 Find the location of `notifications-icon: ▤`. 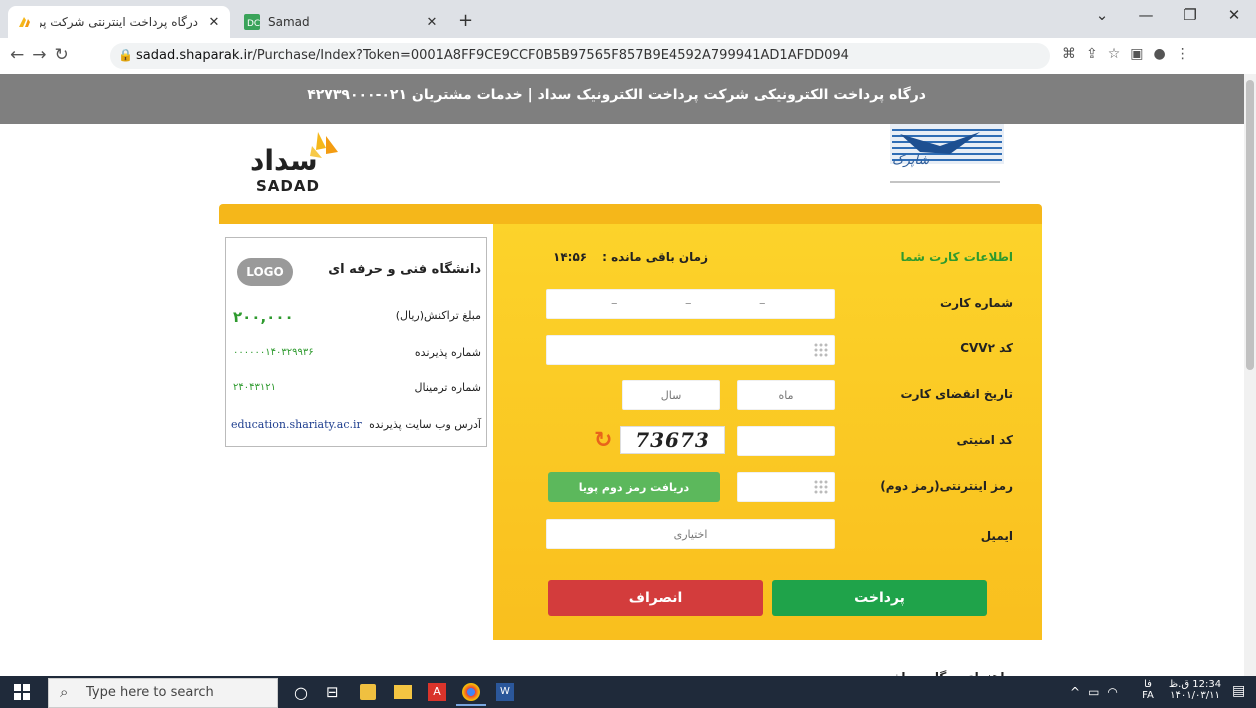

notifications-icon: ▤ is located at coordinates (1238, 691).